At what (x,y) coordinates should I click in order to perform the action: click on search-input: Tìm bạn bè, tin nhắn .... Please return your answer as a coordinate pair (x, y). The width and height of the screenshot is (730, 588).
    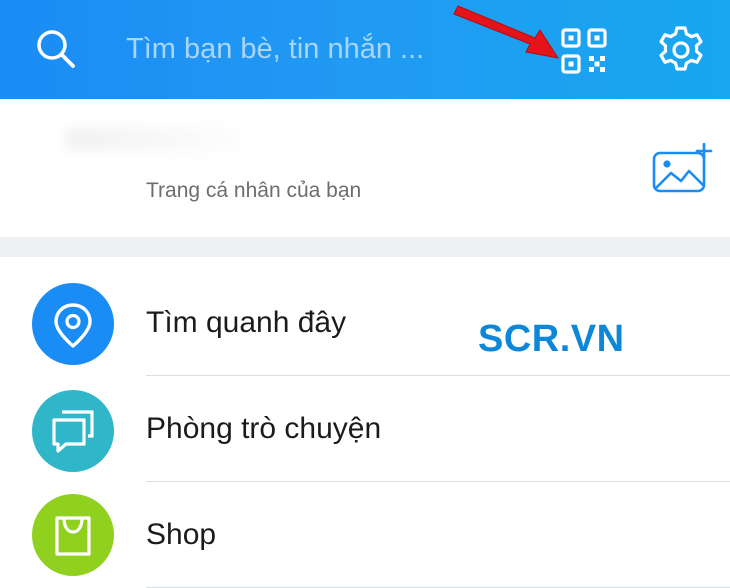
    Looking at the image, I should click on (275, 49).